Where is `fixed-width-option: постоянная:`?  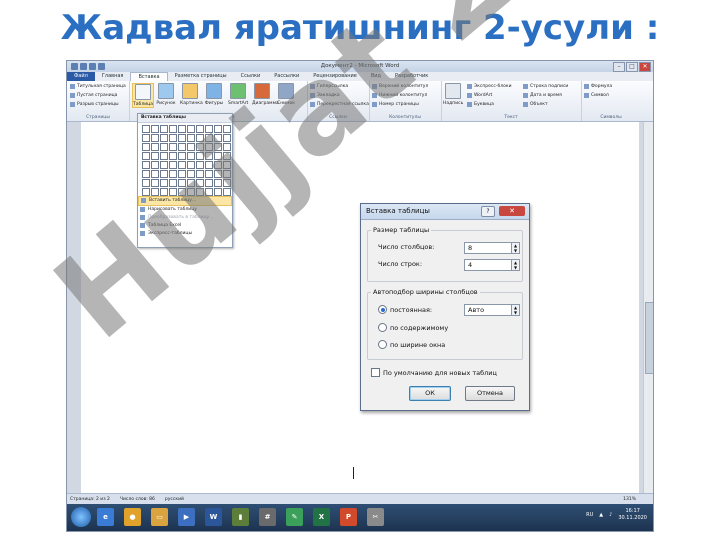 fixed-width-option: постоянная: is located at coordinates (405, 309).